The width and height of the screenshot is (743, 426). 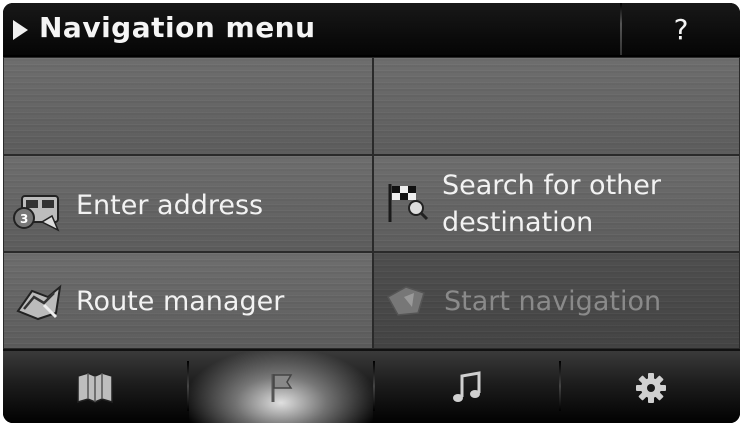 I want to click on tab-navigation, so click(x=281, y=387).